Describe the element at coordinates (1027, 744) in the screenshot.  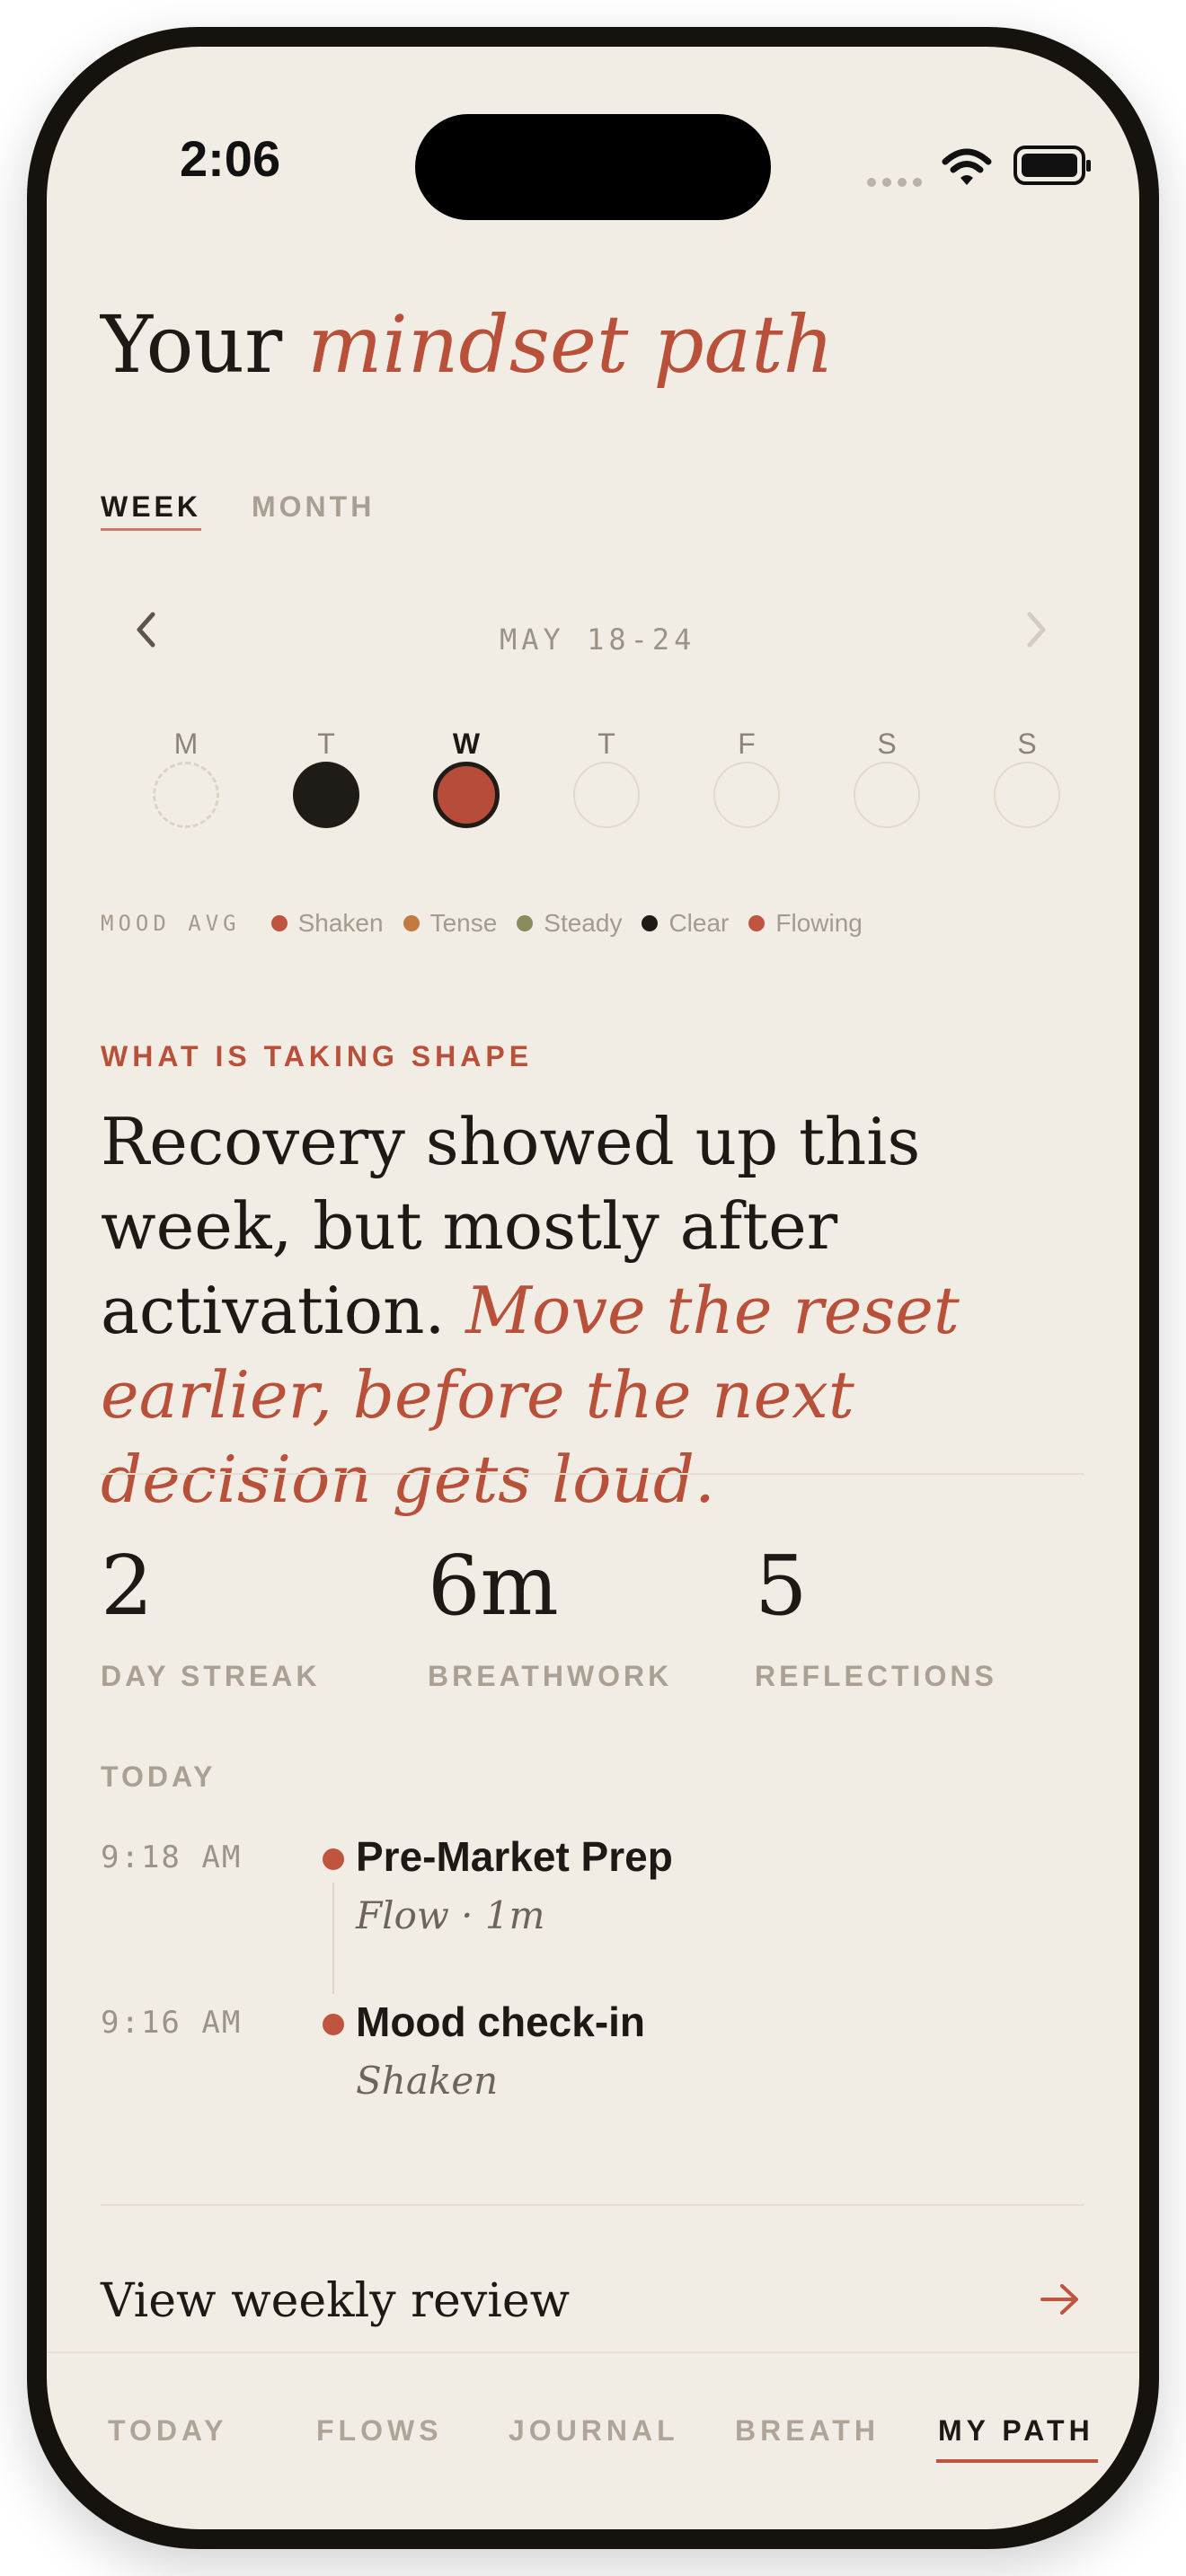
I see `day-label-sun: S` at that location.